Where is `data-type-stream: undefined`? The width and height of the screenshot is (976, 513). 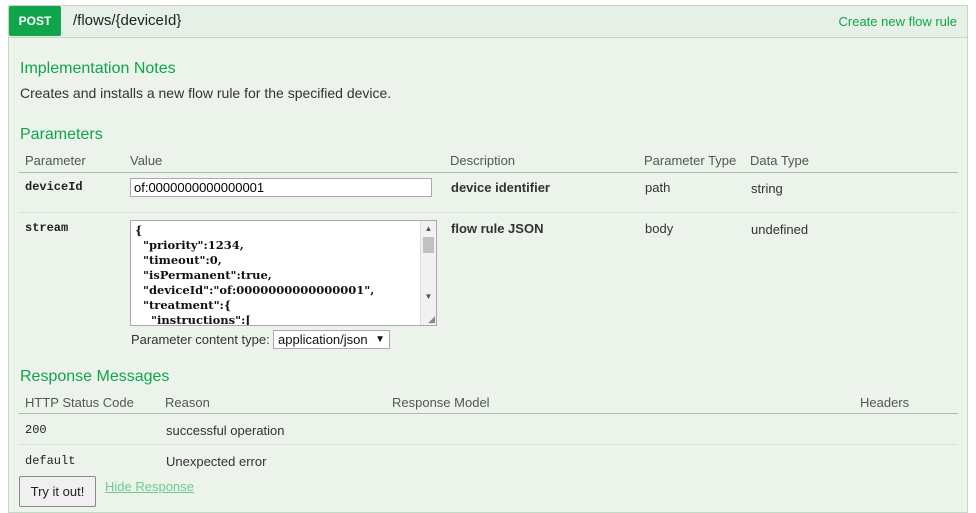
data-type-stream: undefined is located at coordinates (780, 229).